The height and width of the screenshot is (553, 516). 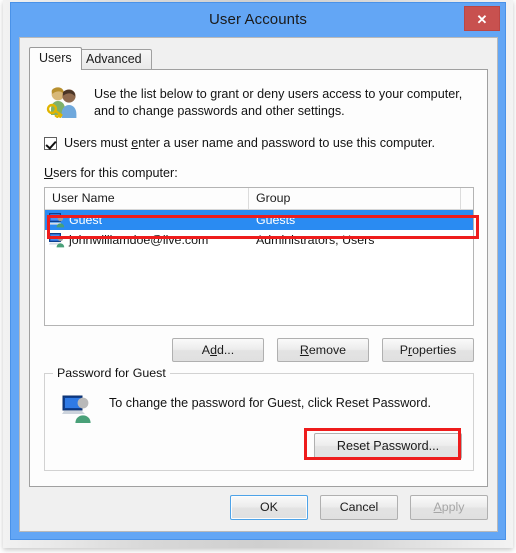 I want to click on require-login-checkbox, so click(x=50, y=143).